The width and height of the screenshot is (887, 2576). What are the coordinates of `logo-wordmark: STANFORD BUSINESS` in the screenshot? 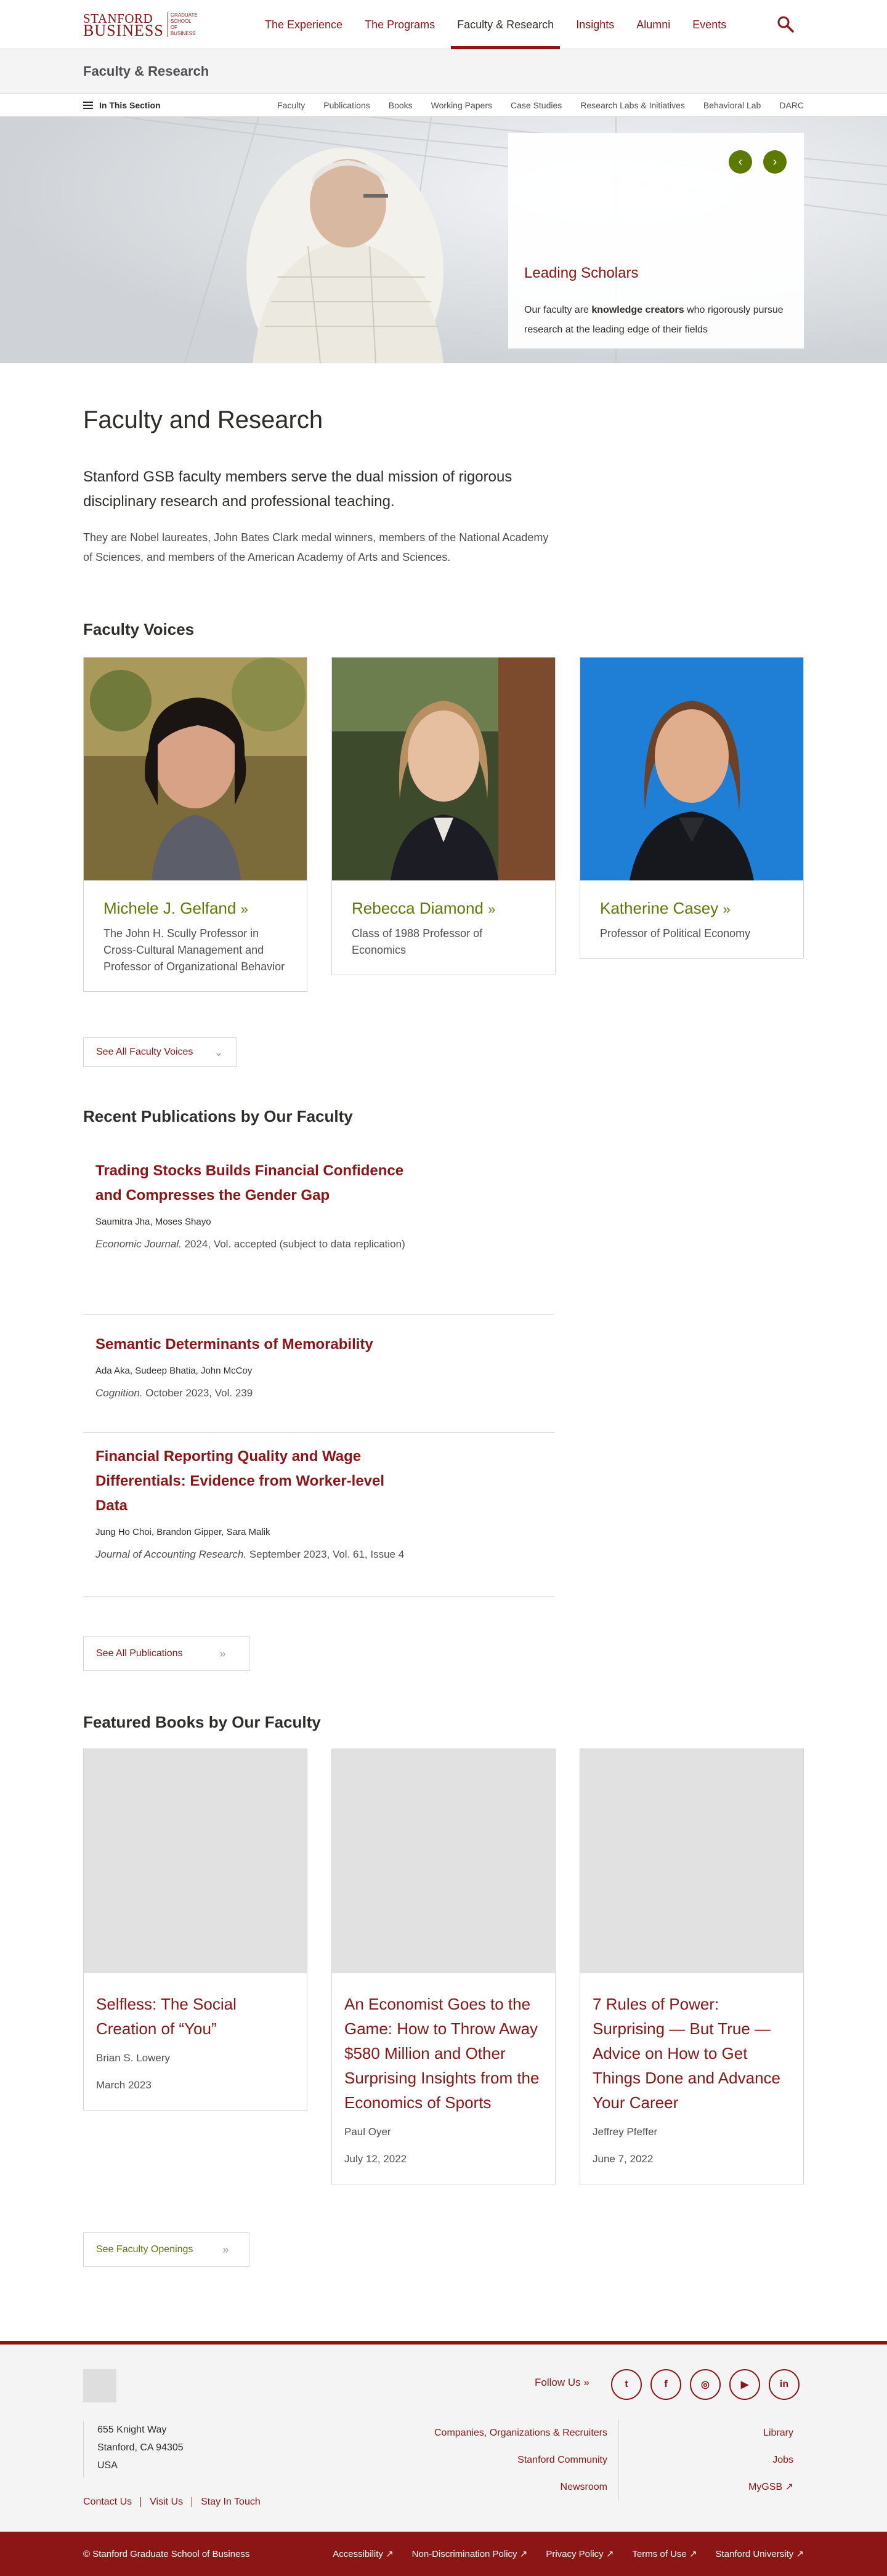 It's located at (124, 25).